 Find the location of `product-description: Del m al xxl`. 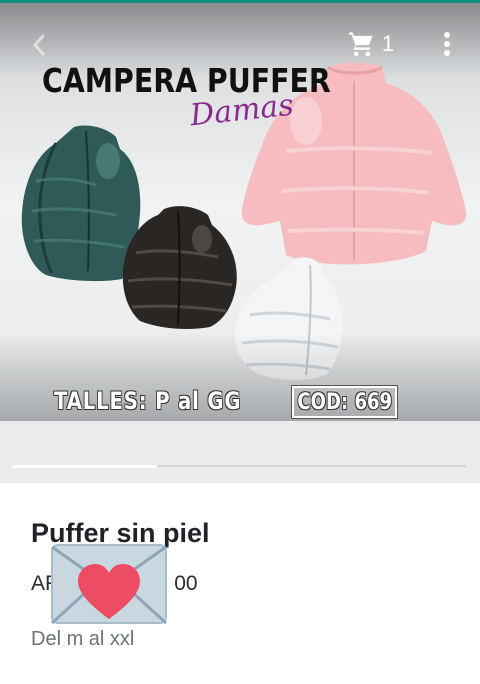

product-description: Del m al xxl is located at coordinates (83, 639).